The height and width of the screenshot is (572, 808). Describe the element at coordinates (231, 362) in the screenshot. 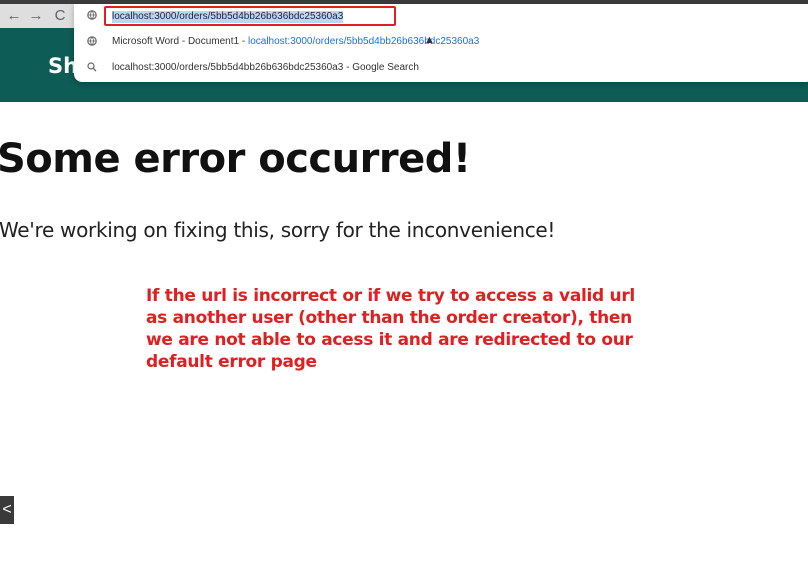

I see `annotation-line: default error page` at that location.